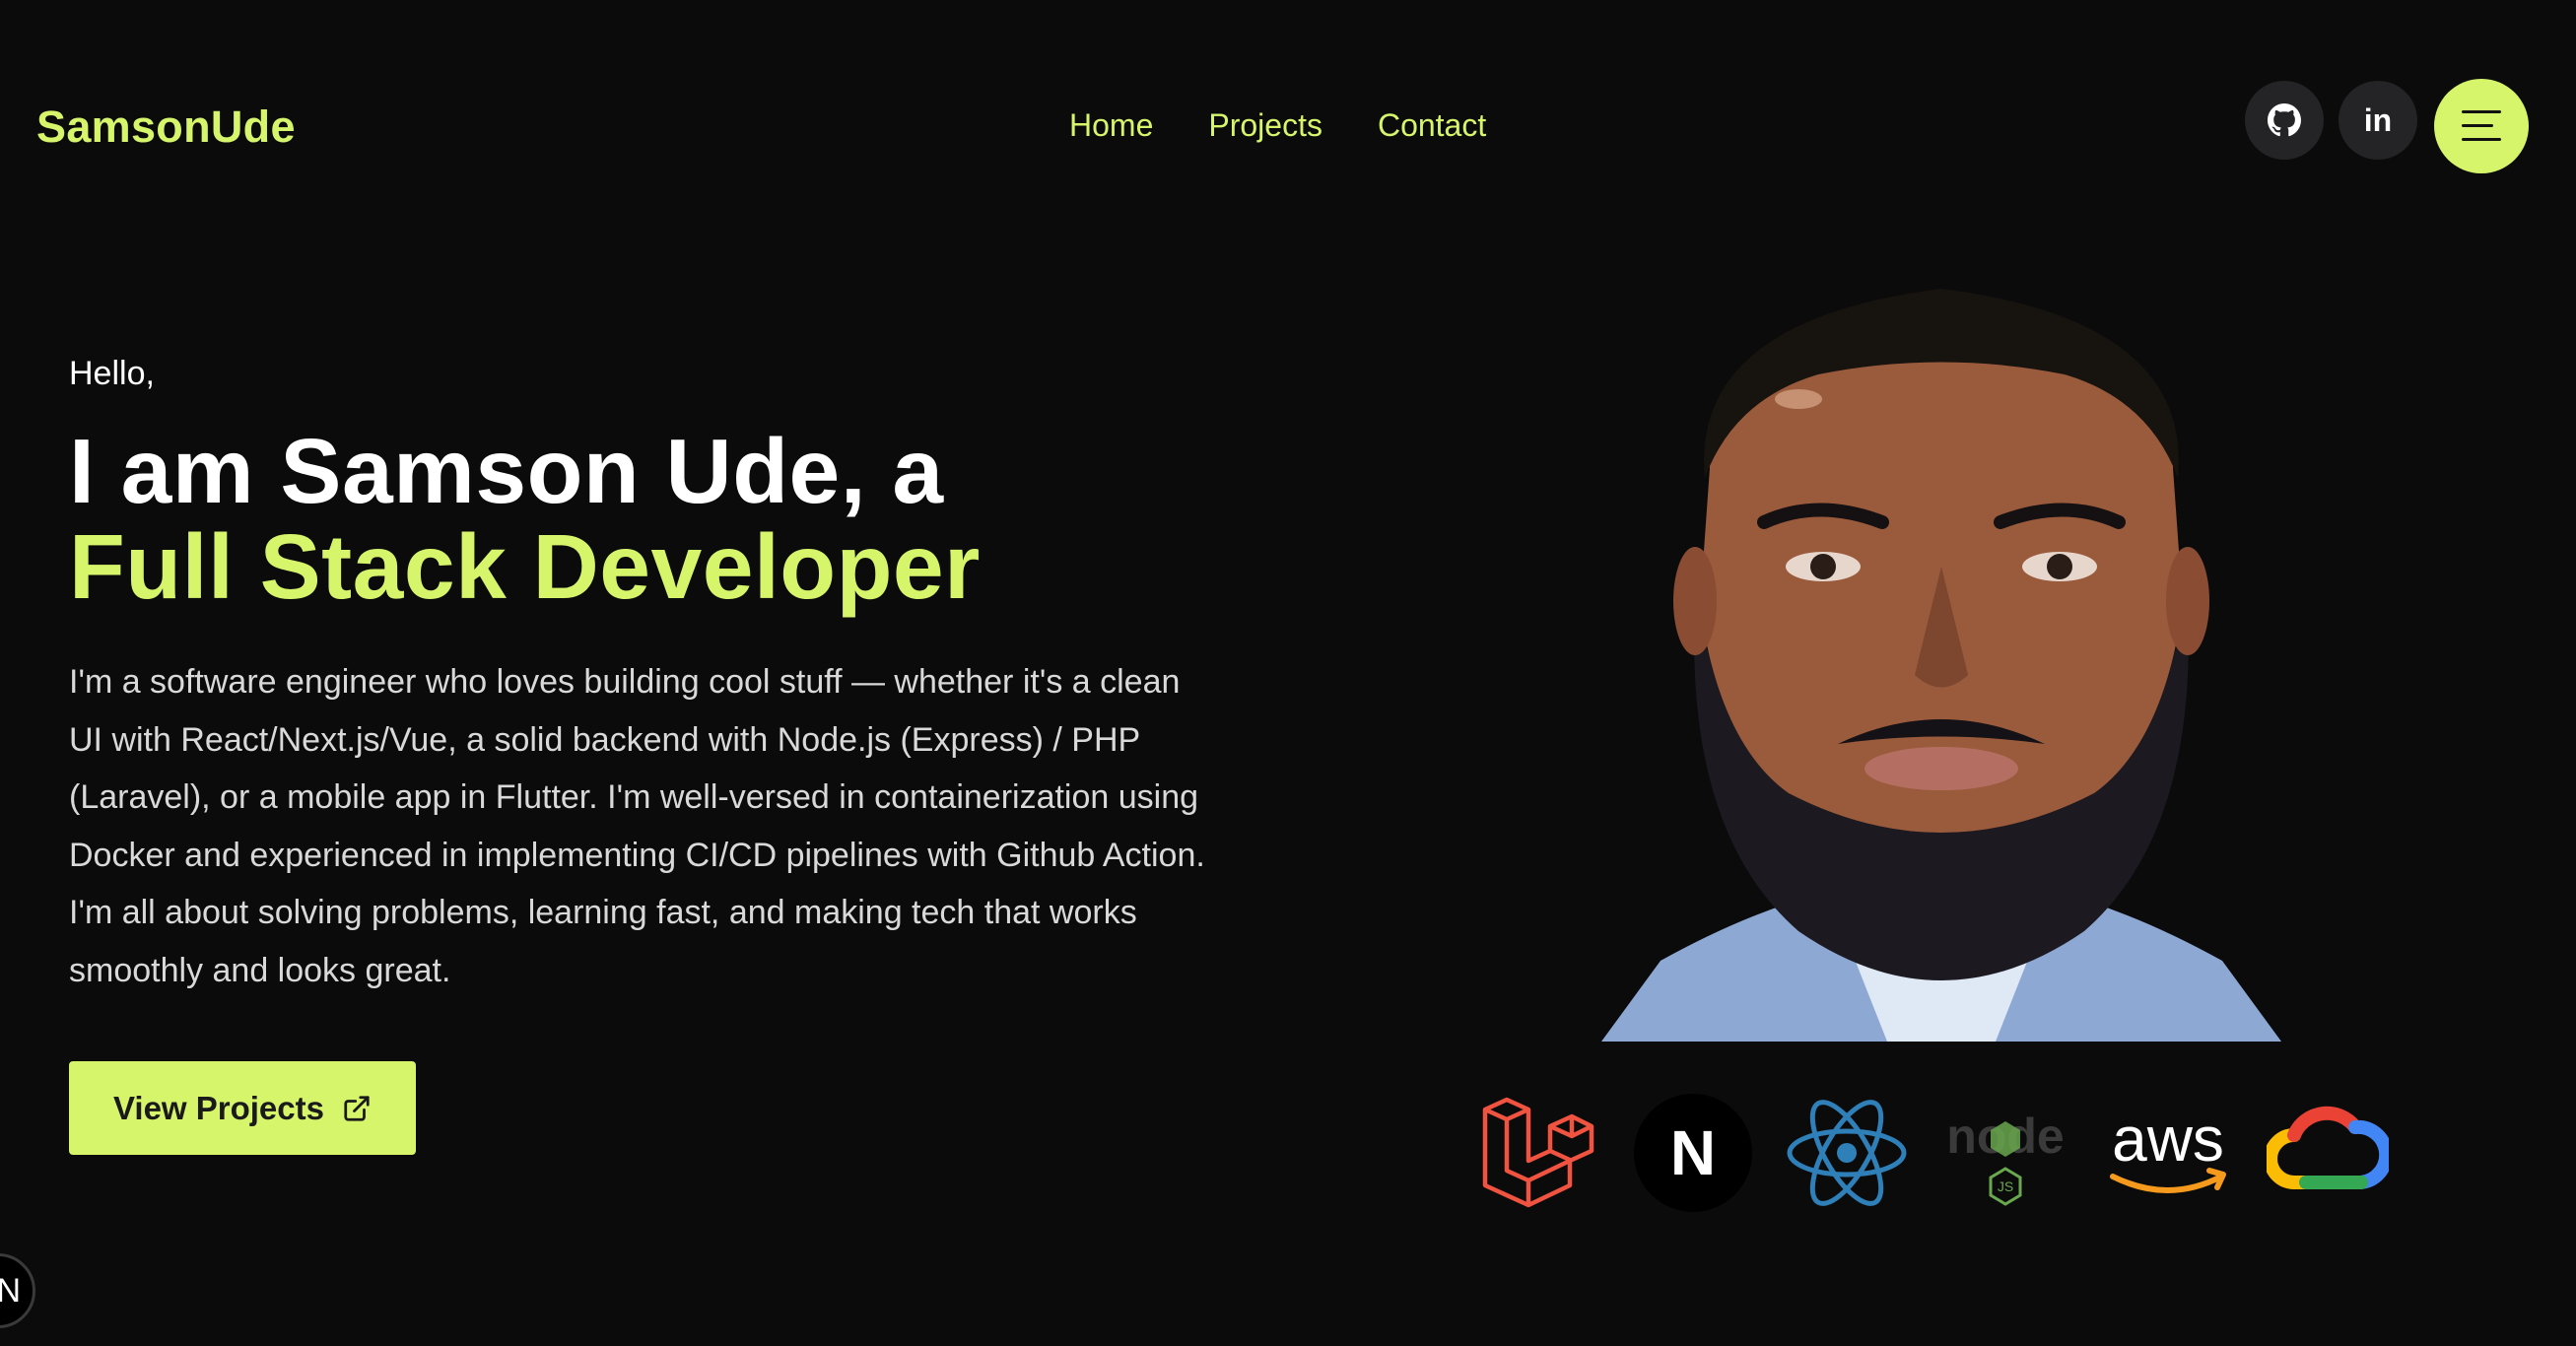  Describe the element at coordinates (1265, 125) in the screenshot. I see `nav-projects: Projects` at that location.